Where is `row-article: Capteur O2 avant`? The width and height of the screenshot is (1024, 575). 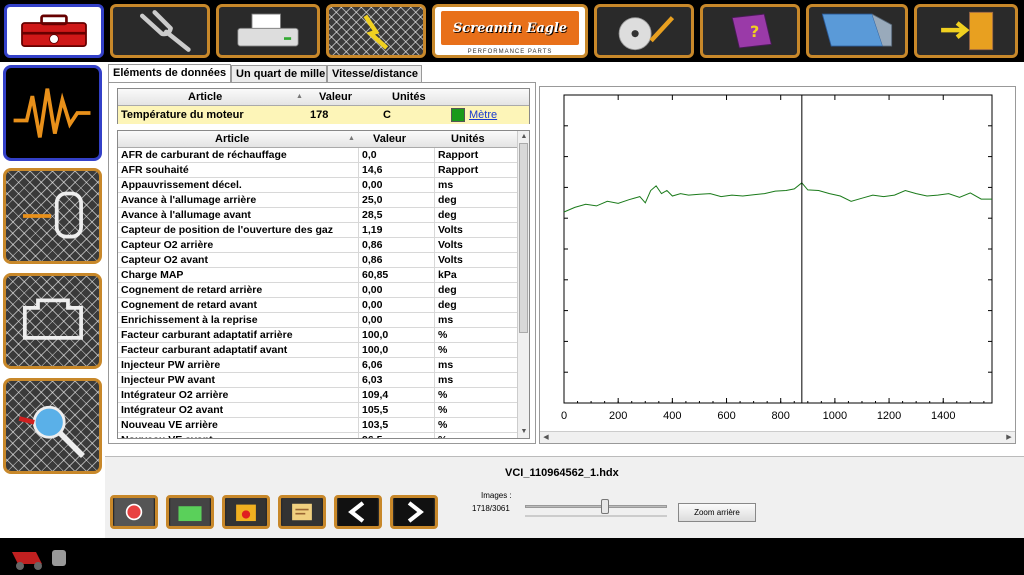
row-article: Capteur O2 avant is located at coordinates (164, 260).